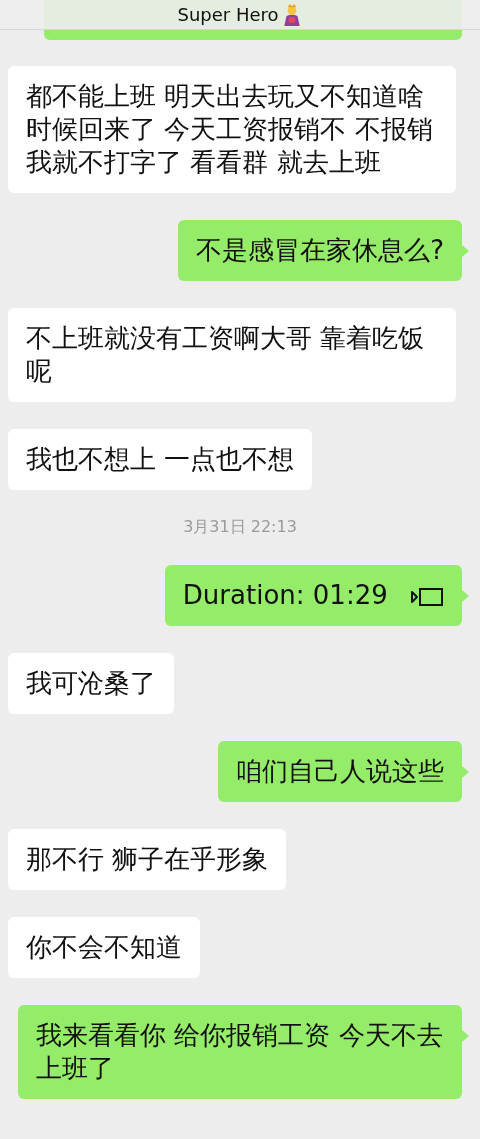 The height and width of the screenshot is (1139, 480). I want to click on message-bubble: 都不能上班 明天出去玩又不知道啥时候回来了 今天工资报销不 不报销我就不打字了 看看群 就去上班, so click(232, 129).